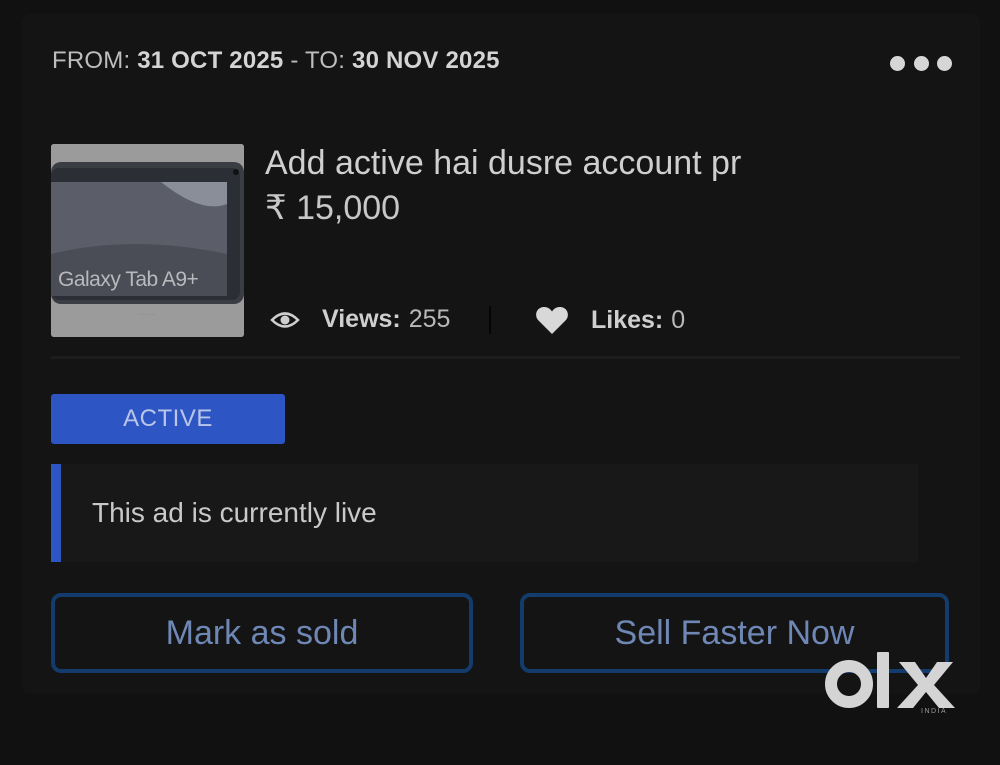 Image resolution: width=1000 pixels, height=765 pixels. What do you see at coordinates (147, 240) in the screenshot?
I see `ad-thumbnail: ~~~ Galaxy Tab A9+` at bounding box center [147, 240].